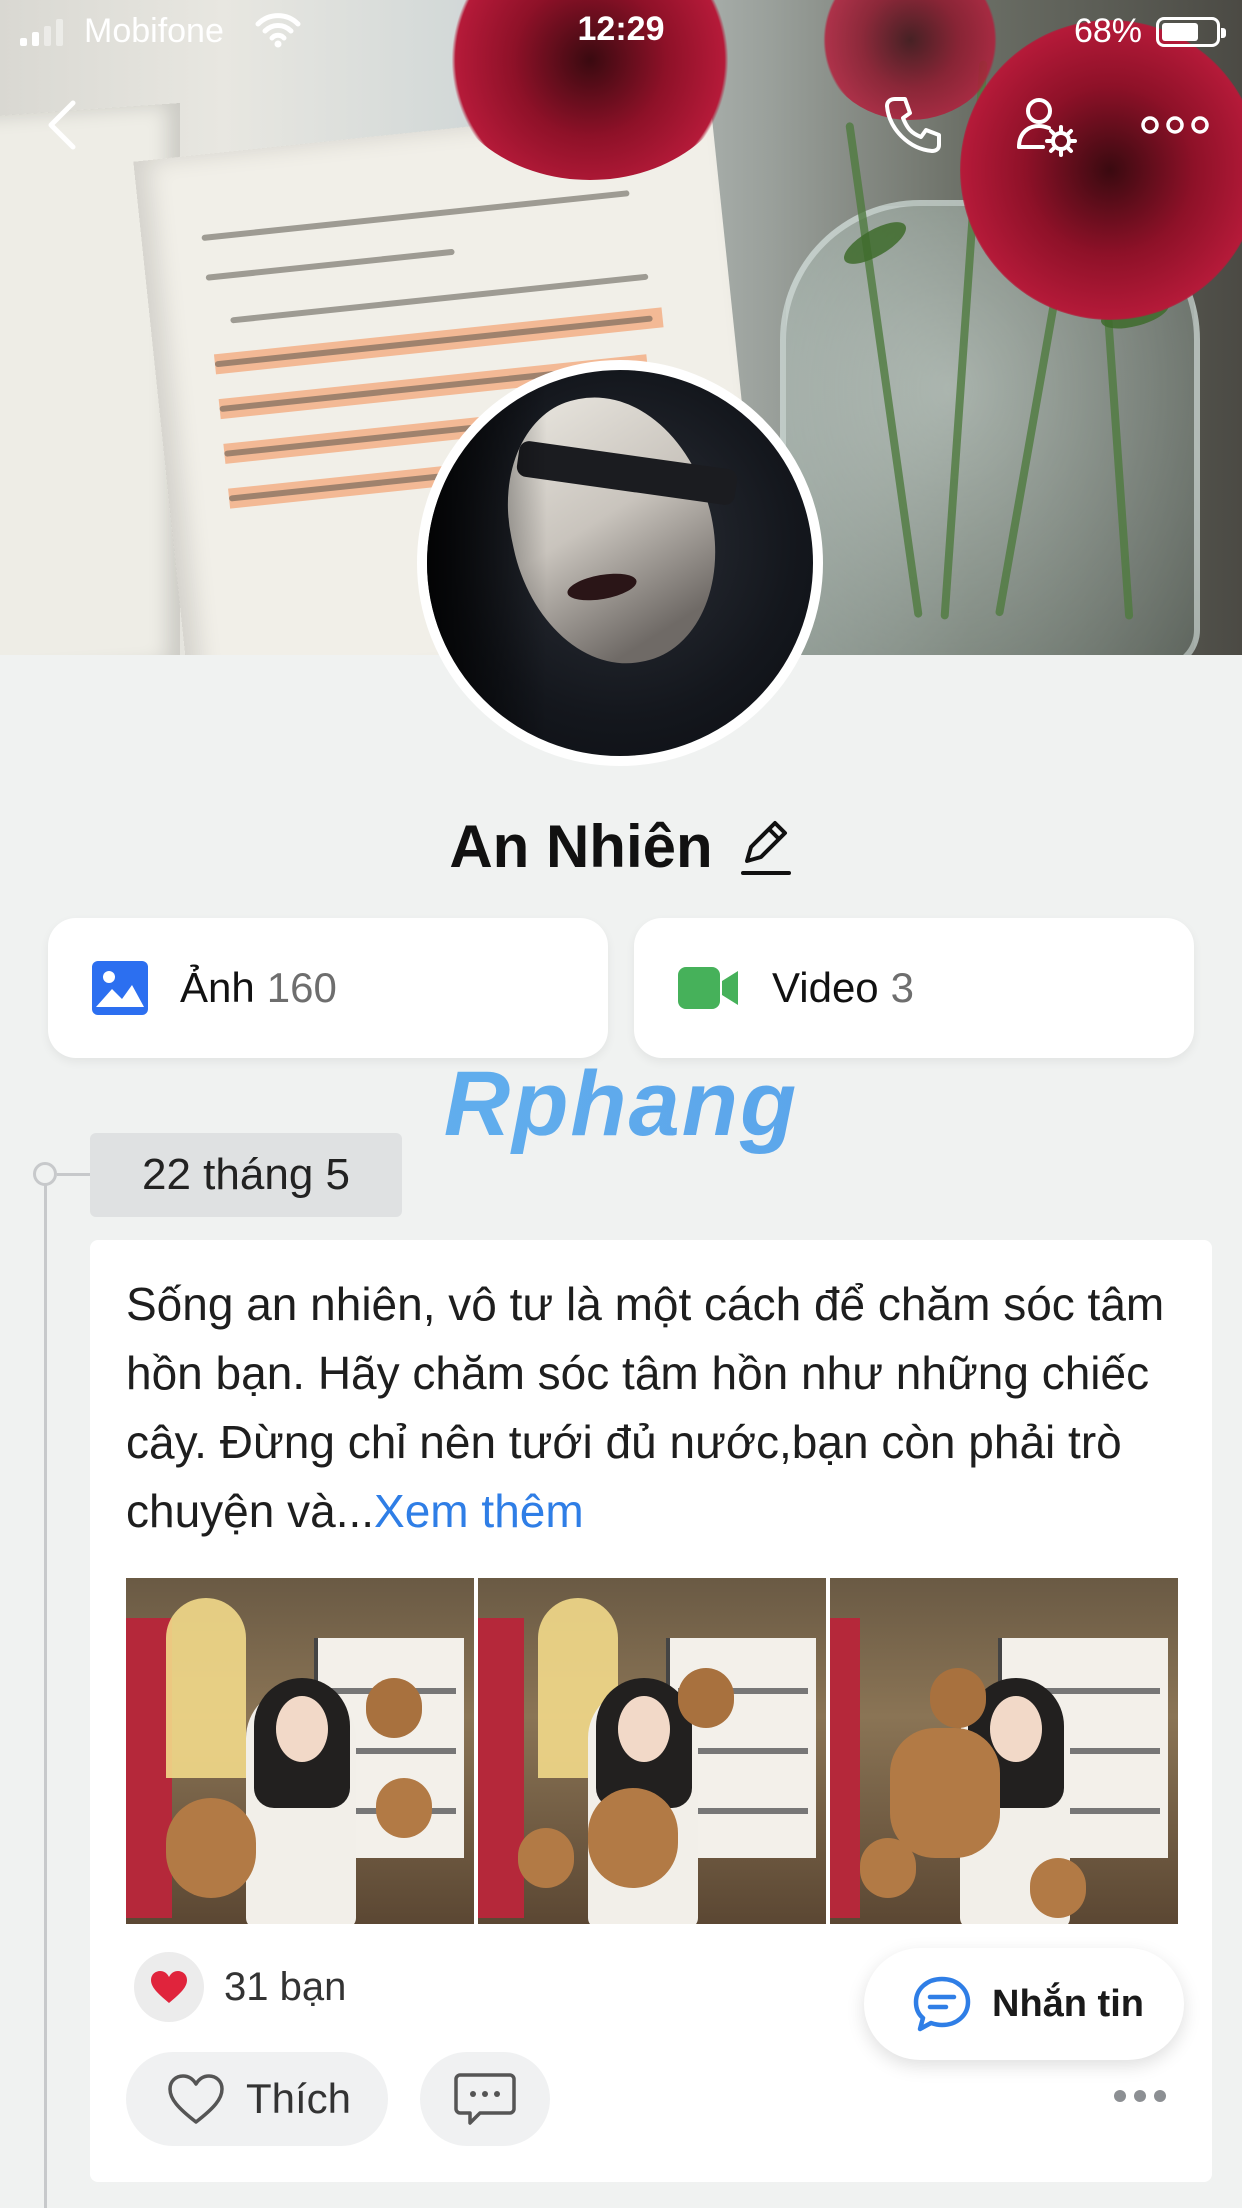 Image resolution: width=1242 pixels, height=2208 pixels. Describe the element at coordinates (196, 2099) in the screenshot. I see `heart-outline-icon` at that location.